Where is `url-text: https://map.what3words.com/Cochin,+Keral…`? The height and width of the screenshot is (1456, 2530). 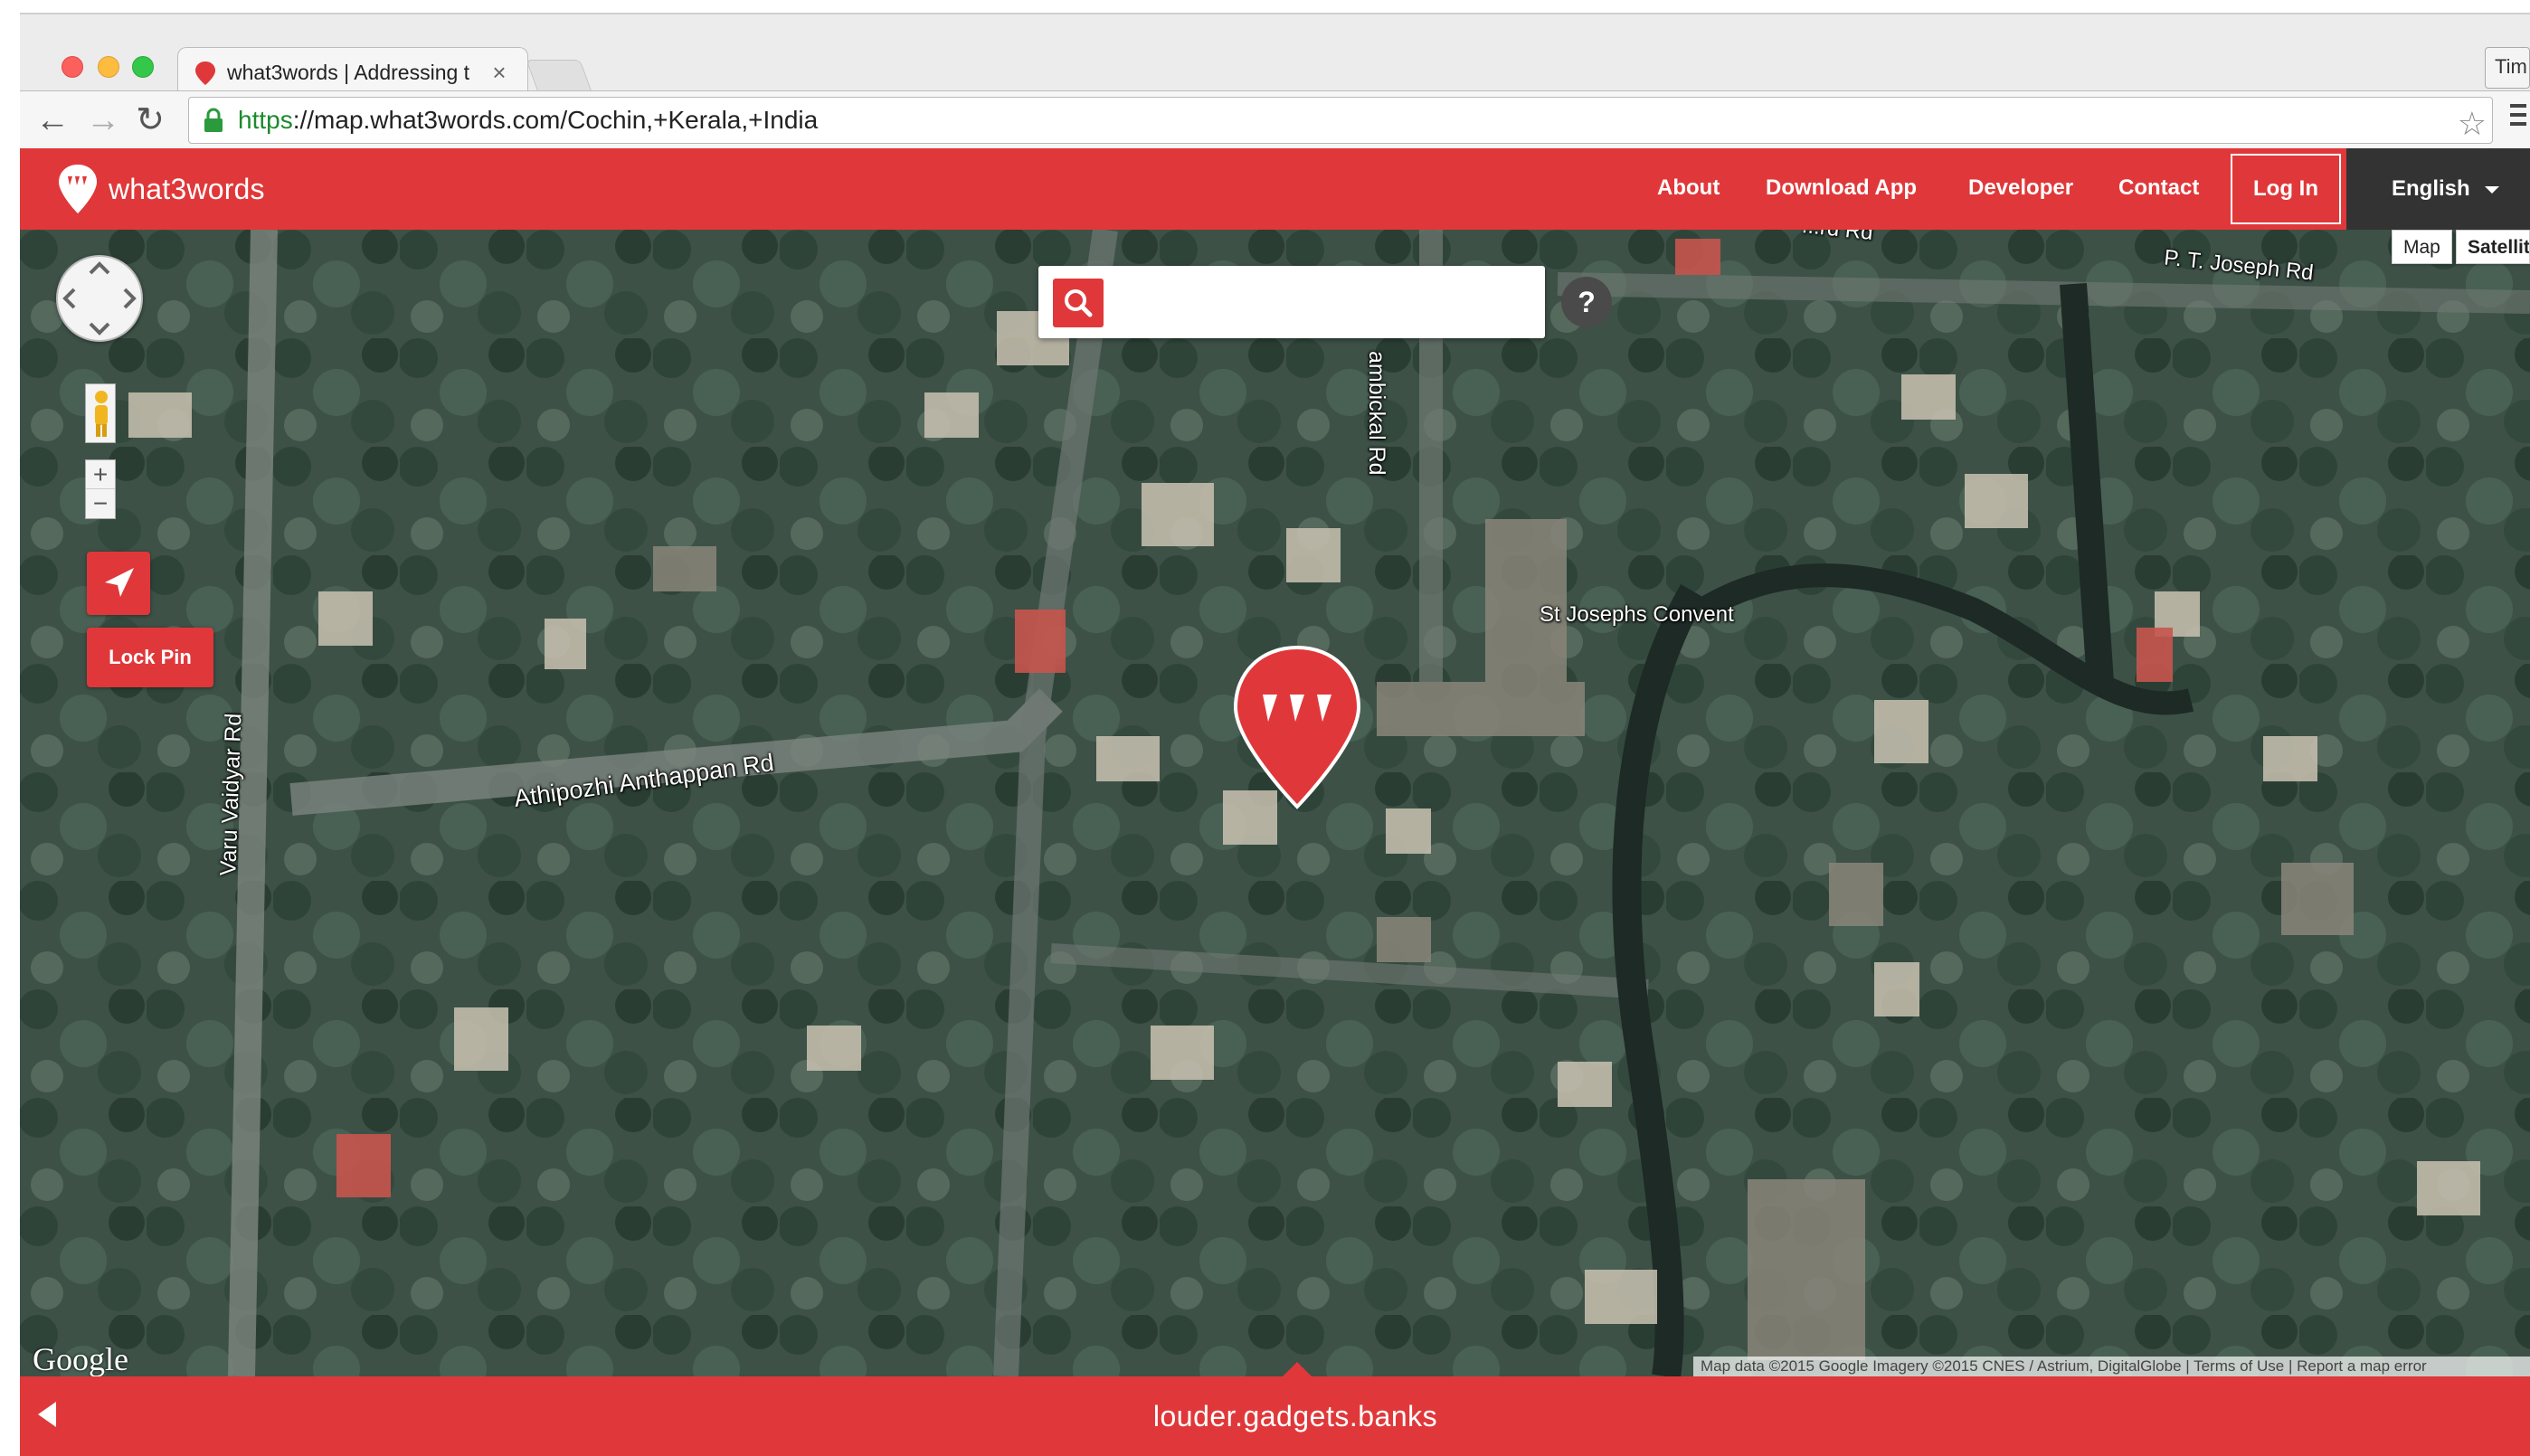 url-text: https://map.what3words.com/Cochin,+Keral… is located at coordinates (528, 121).